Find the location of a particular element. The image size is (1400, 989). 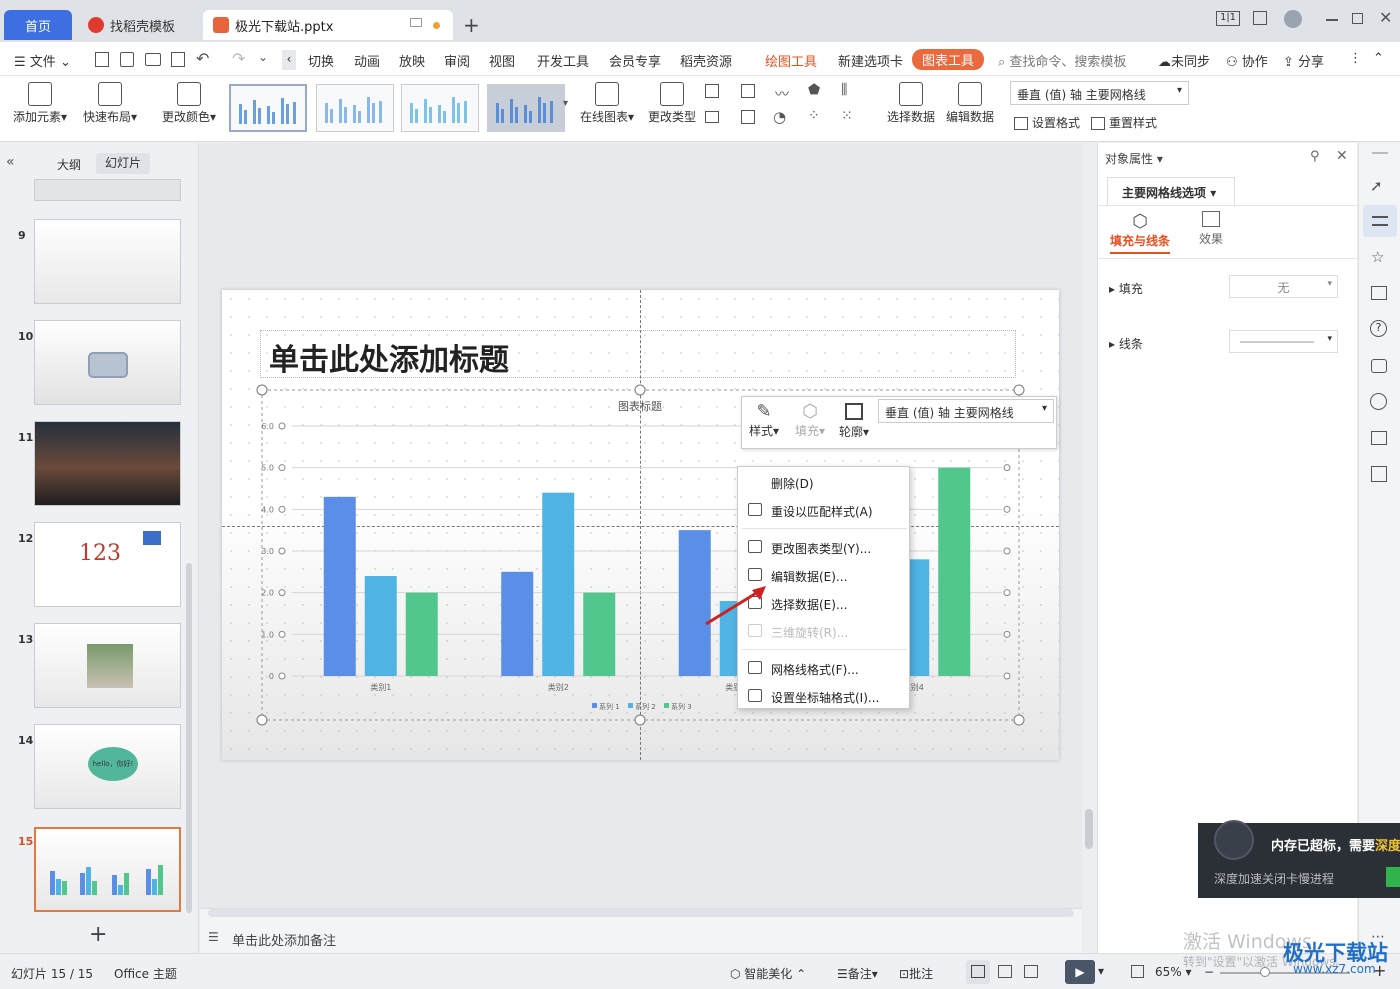

y-tick-label: 6.0 is located at coordinates (267, 426).